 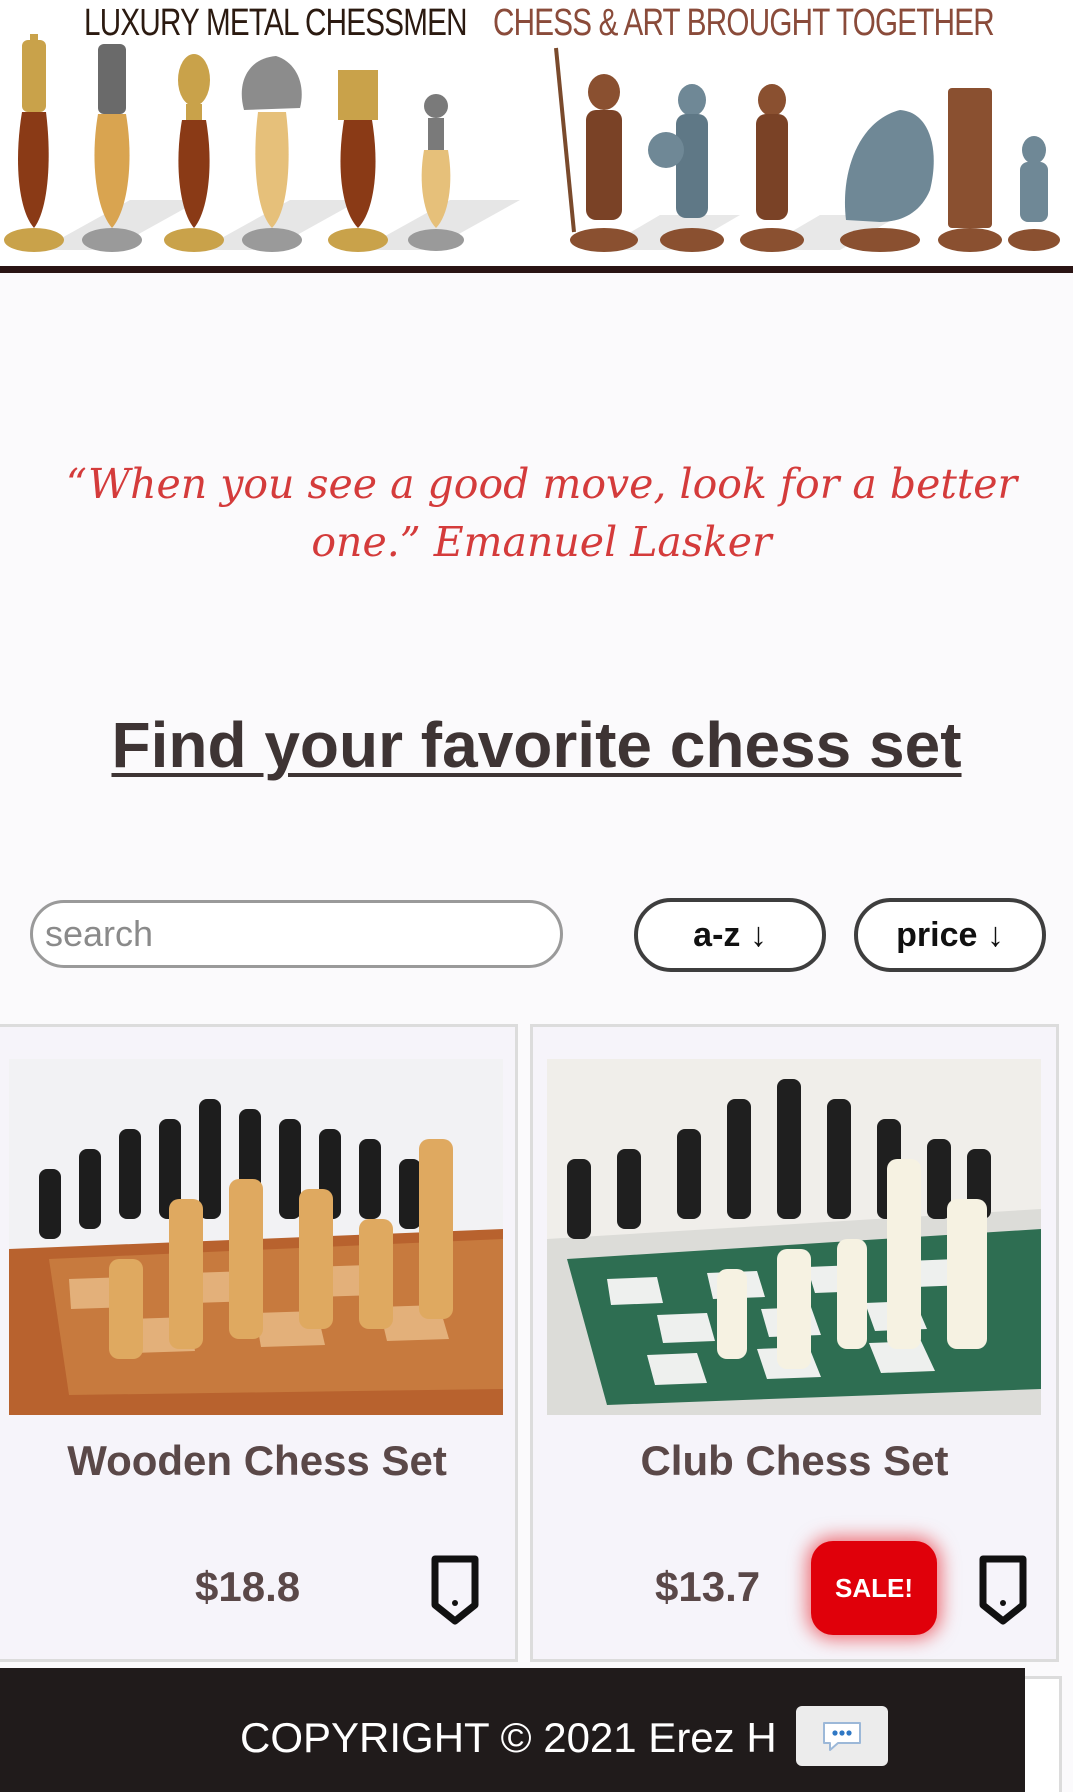 What do you see at coordinates (708, 1586) in the screenshot?
I see `product-price: $13.7` at bounding box center [708, 1586].